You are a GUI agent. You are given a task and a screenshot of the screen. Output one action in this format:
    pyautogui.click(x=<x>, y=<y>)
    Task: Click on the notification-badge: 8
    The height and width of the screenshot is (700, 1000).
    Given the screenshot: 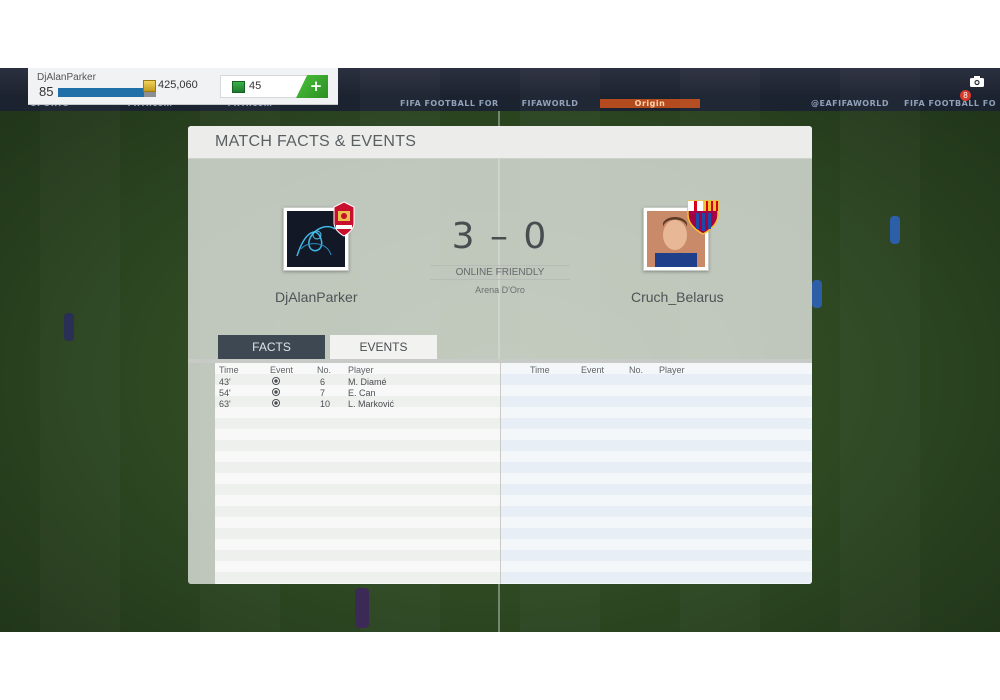 What is the action you would take?
    pyautogui.click(x=965, y=95)
    